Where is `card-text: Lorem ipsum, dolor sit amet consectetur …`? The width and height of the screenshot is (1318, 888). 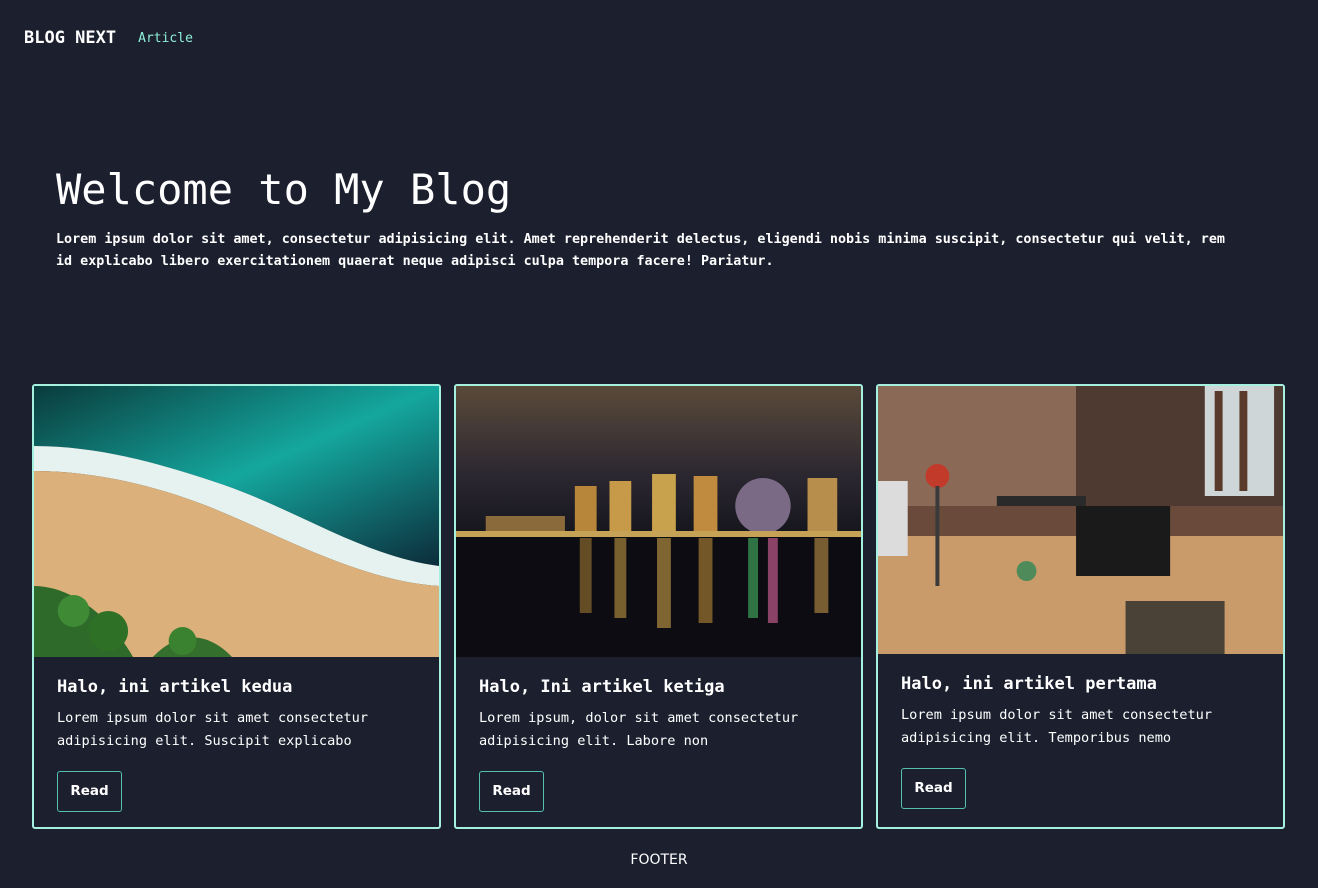 card-text: Lorem ipsum, dolor sit amet consectetur … is located at coordinates (639, 729).